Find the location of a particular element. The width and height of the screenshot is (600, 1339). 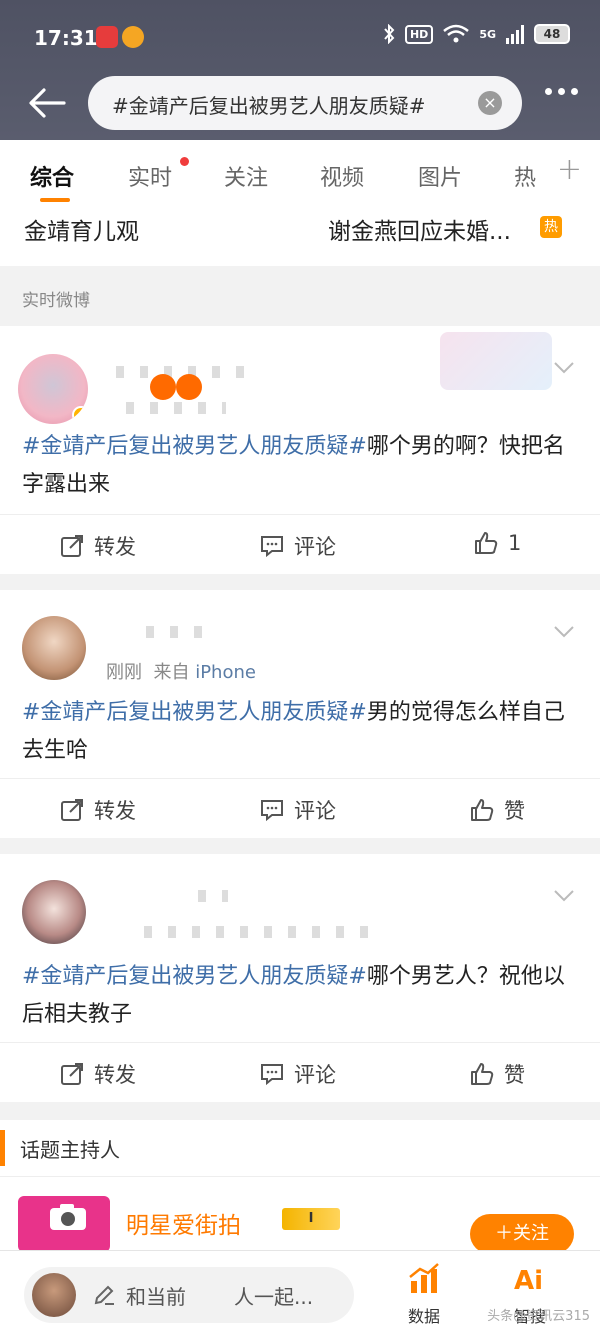

tab-follow: 关注 is located at coordinates (246, 176).